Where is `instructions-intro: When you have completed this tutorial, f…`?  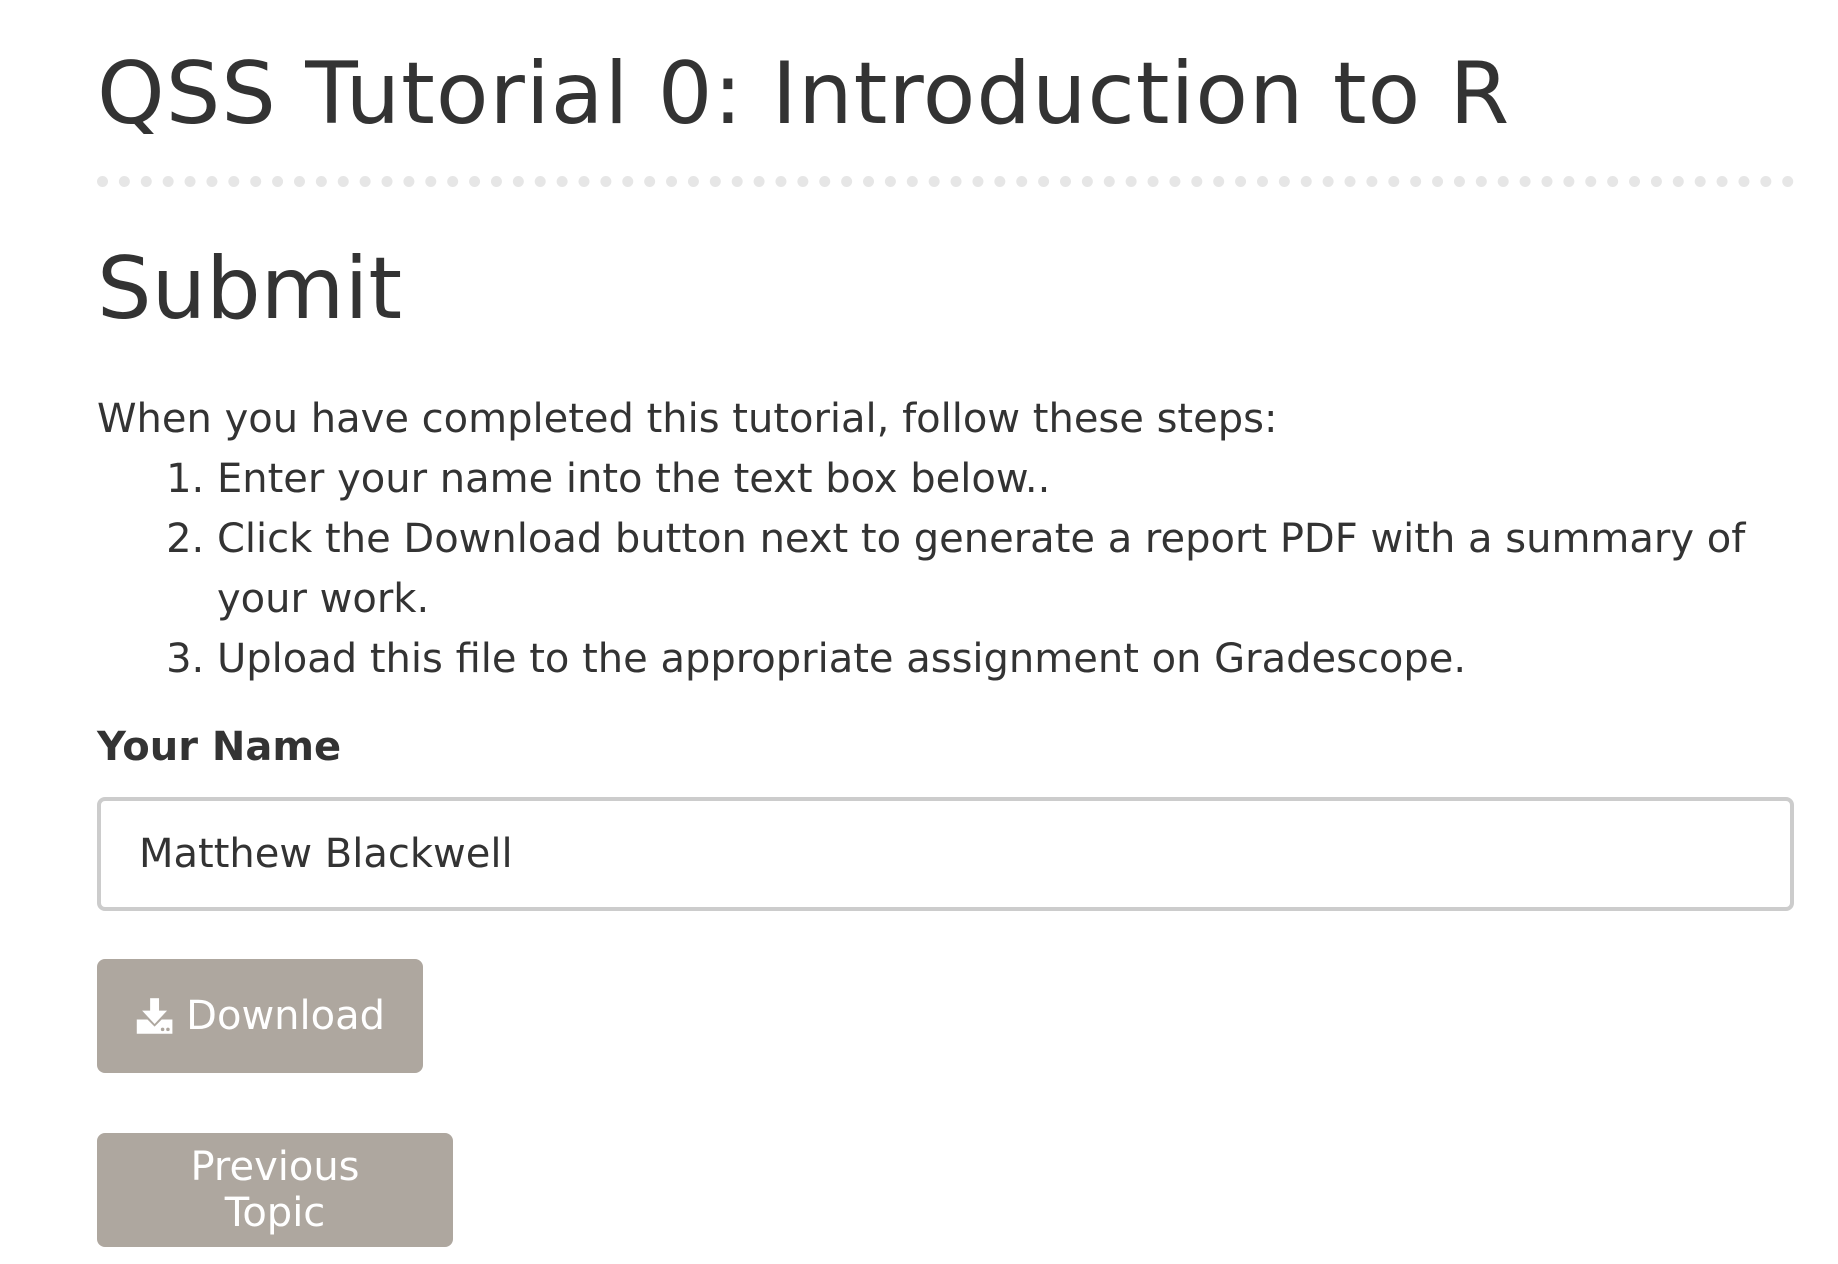
instructions-intro: When you have completed this tutorial, f… is located at coordinates (687, 419).